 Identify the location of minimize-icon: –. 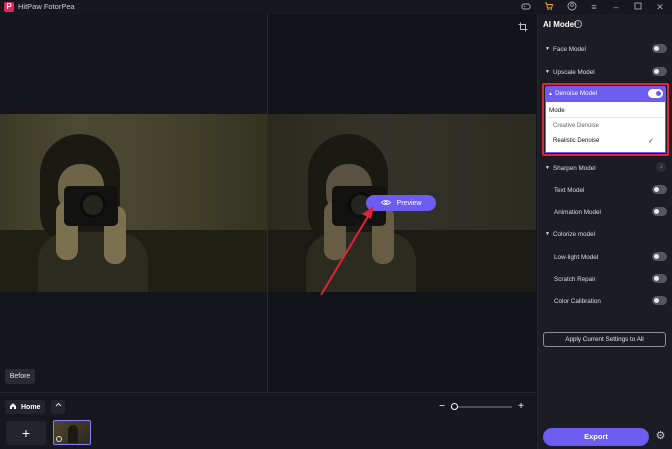
(616, 7).